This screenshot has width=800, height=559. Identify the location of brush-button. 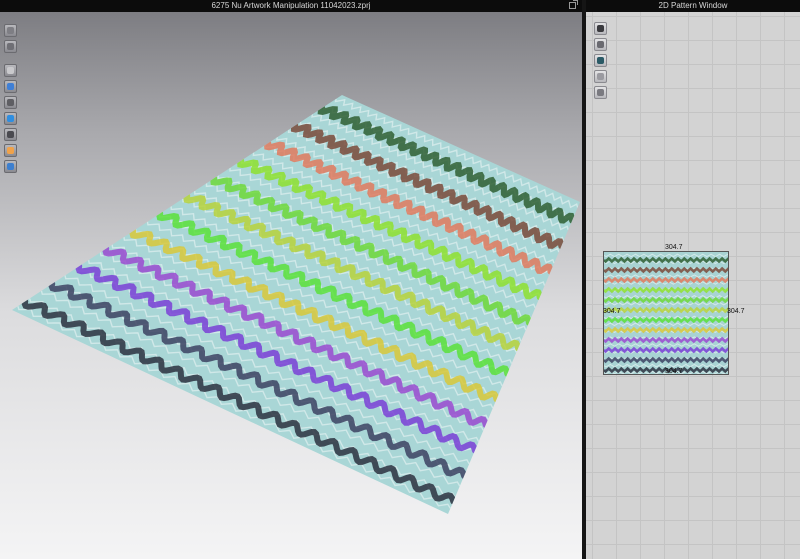
(10, 86).